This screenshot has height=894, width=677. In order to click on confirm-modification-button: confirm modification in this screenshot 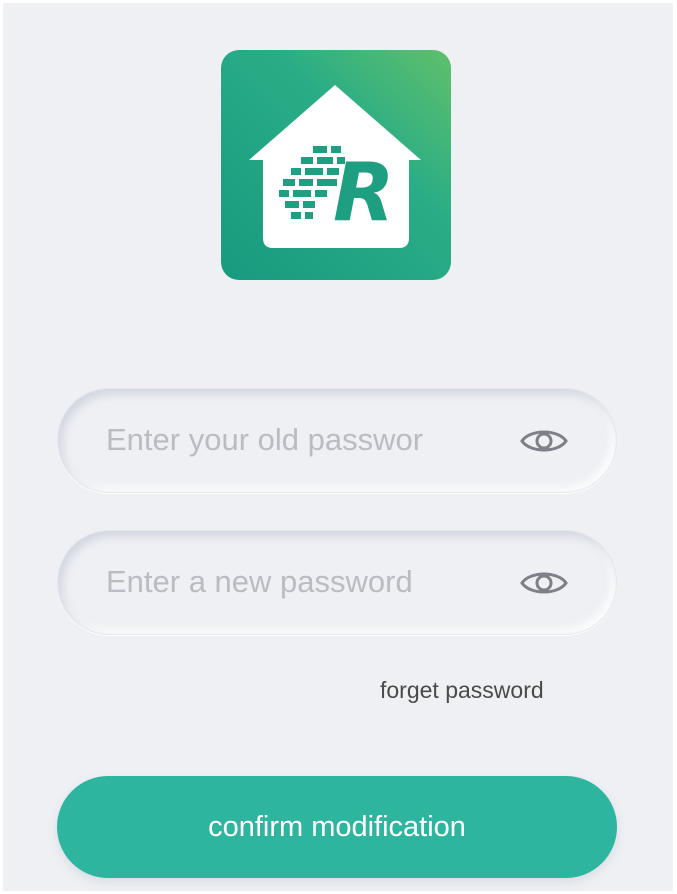, I will do `click(337, 827)`.